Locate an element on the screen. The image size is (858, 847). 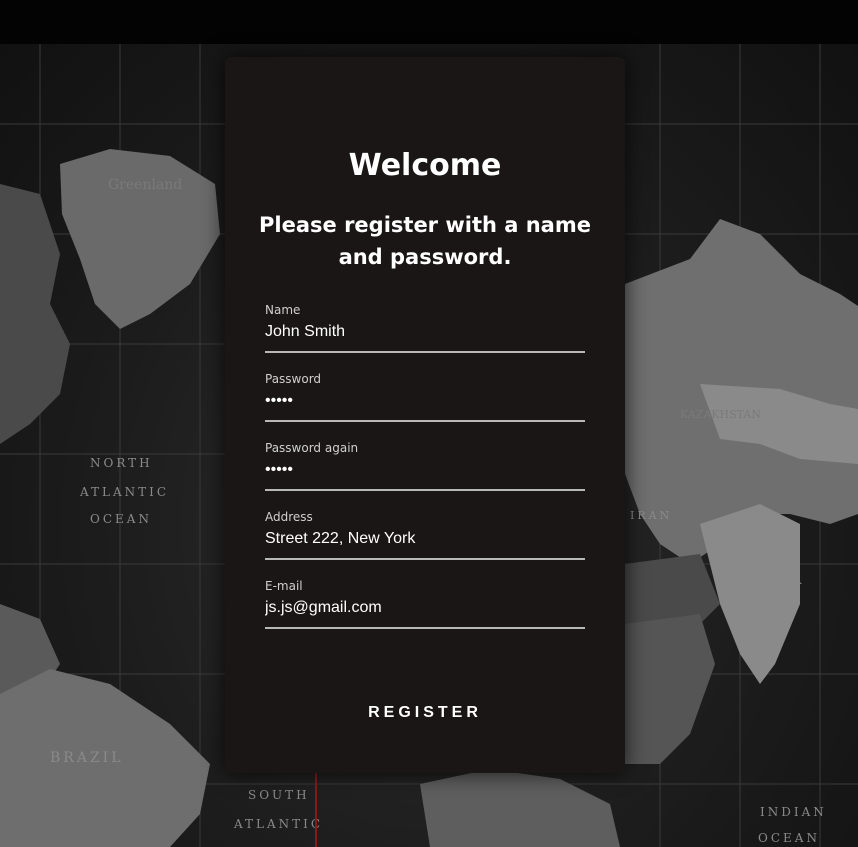
password-label: Password is located at coordinates (293, 379).